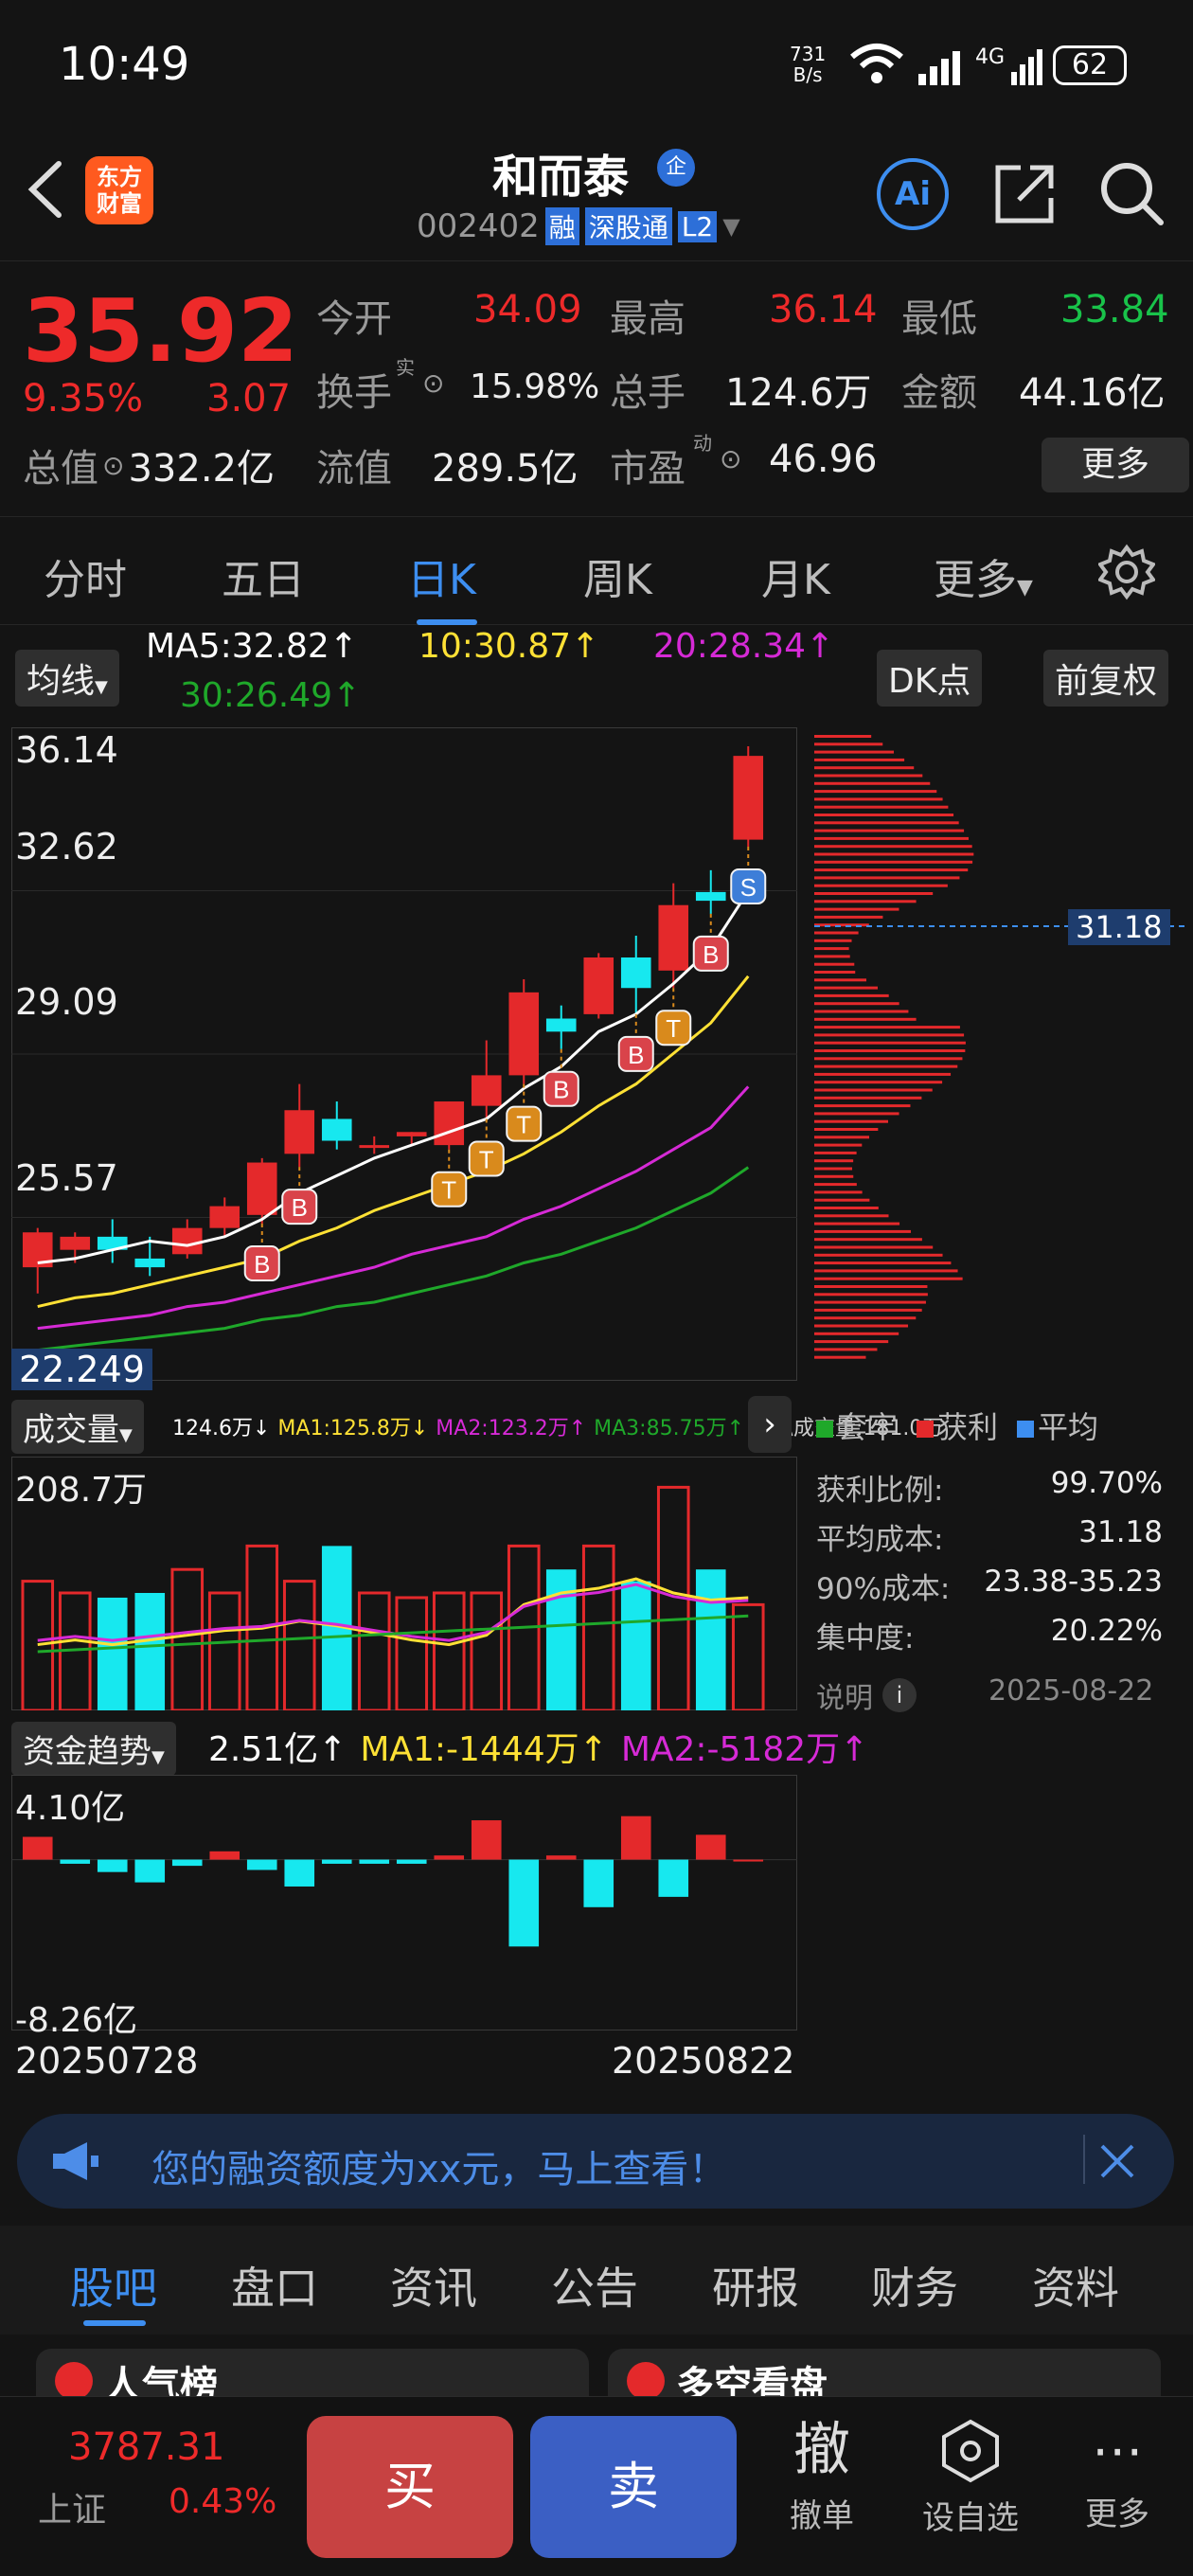  What do you see at coordinates (433, 2285) in the screenshot?
I see `tab-news: 资讯` at bounding box center [433, 2285].